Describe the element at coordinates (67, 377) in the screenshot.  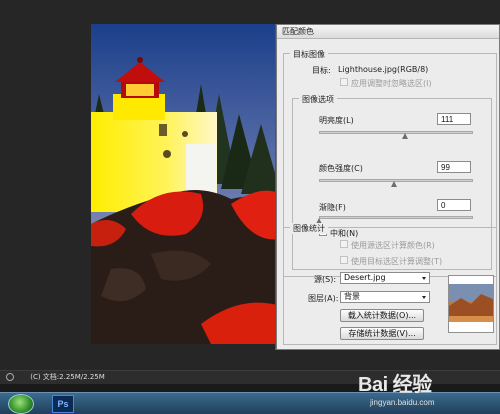
I see `document-info: (C) 文档:2.25M/2.25M` at that location.